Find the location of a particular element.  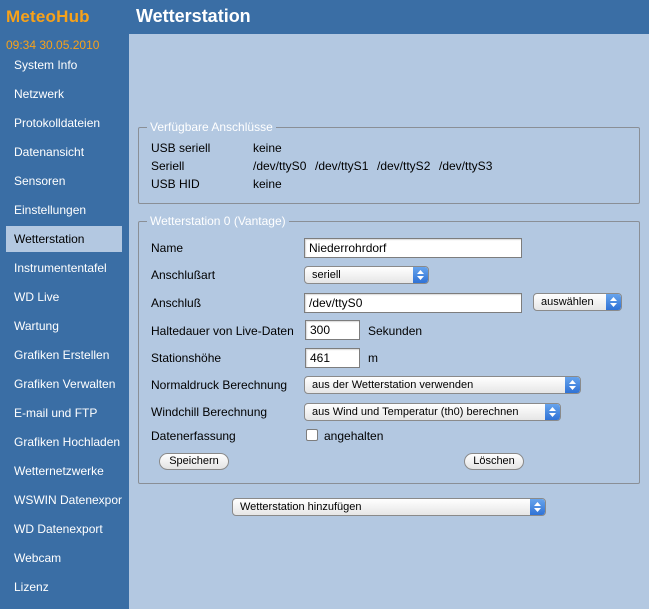

sidebar-item-einstellungen: Einstellungen is located at coordinates (64, 210).